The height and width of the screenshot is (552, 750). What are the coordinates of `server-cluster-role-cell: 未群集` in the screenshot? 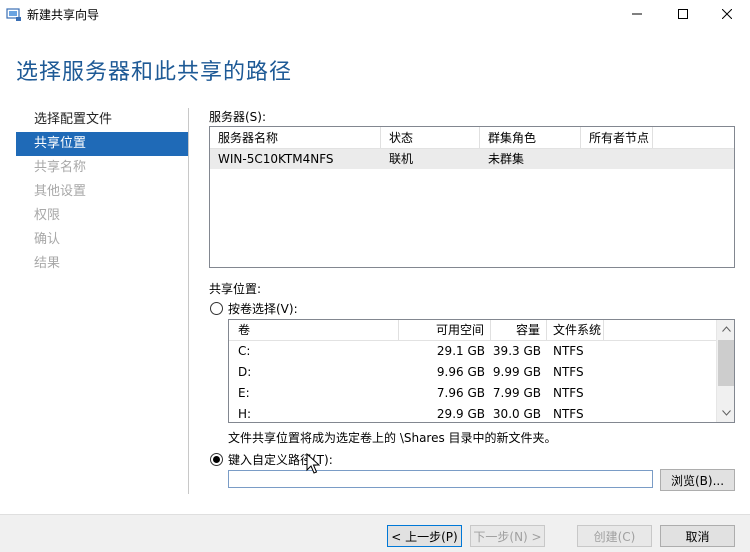 It's located at (506, 159).